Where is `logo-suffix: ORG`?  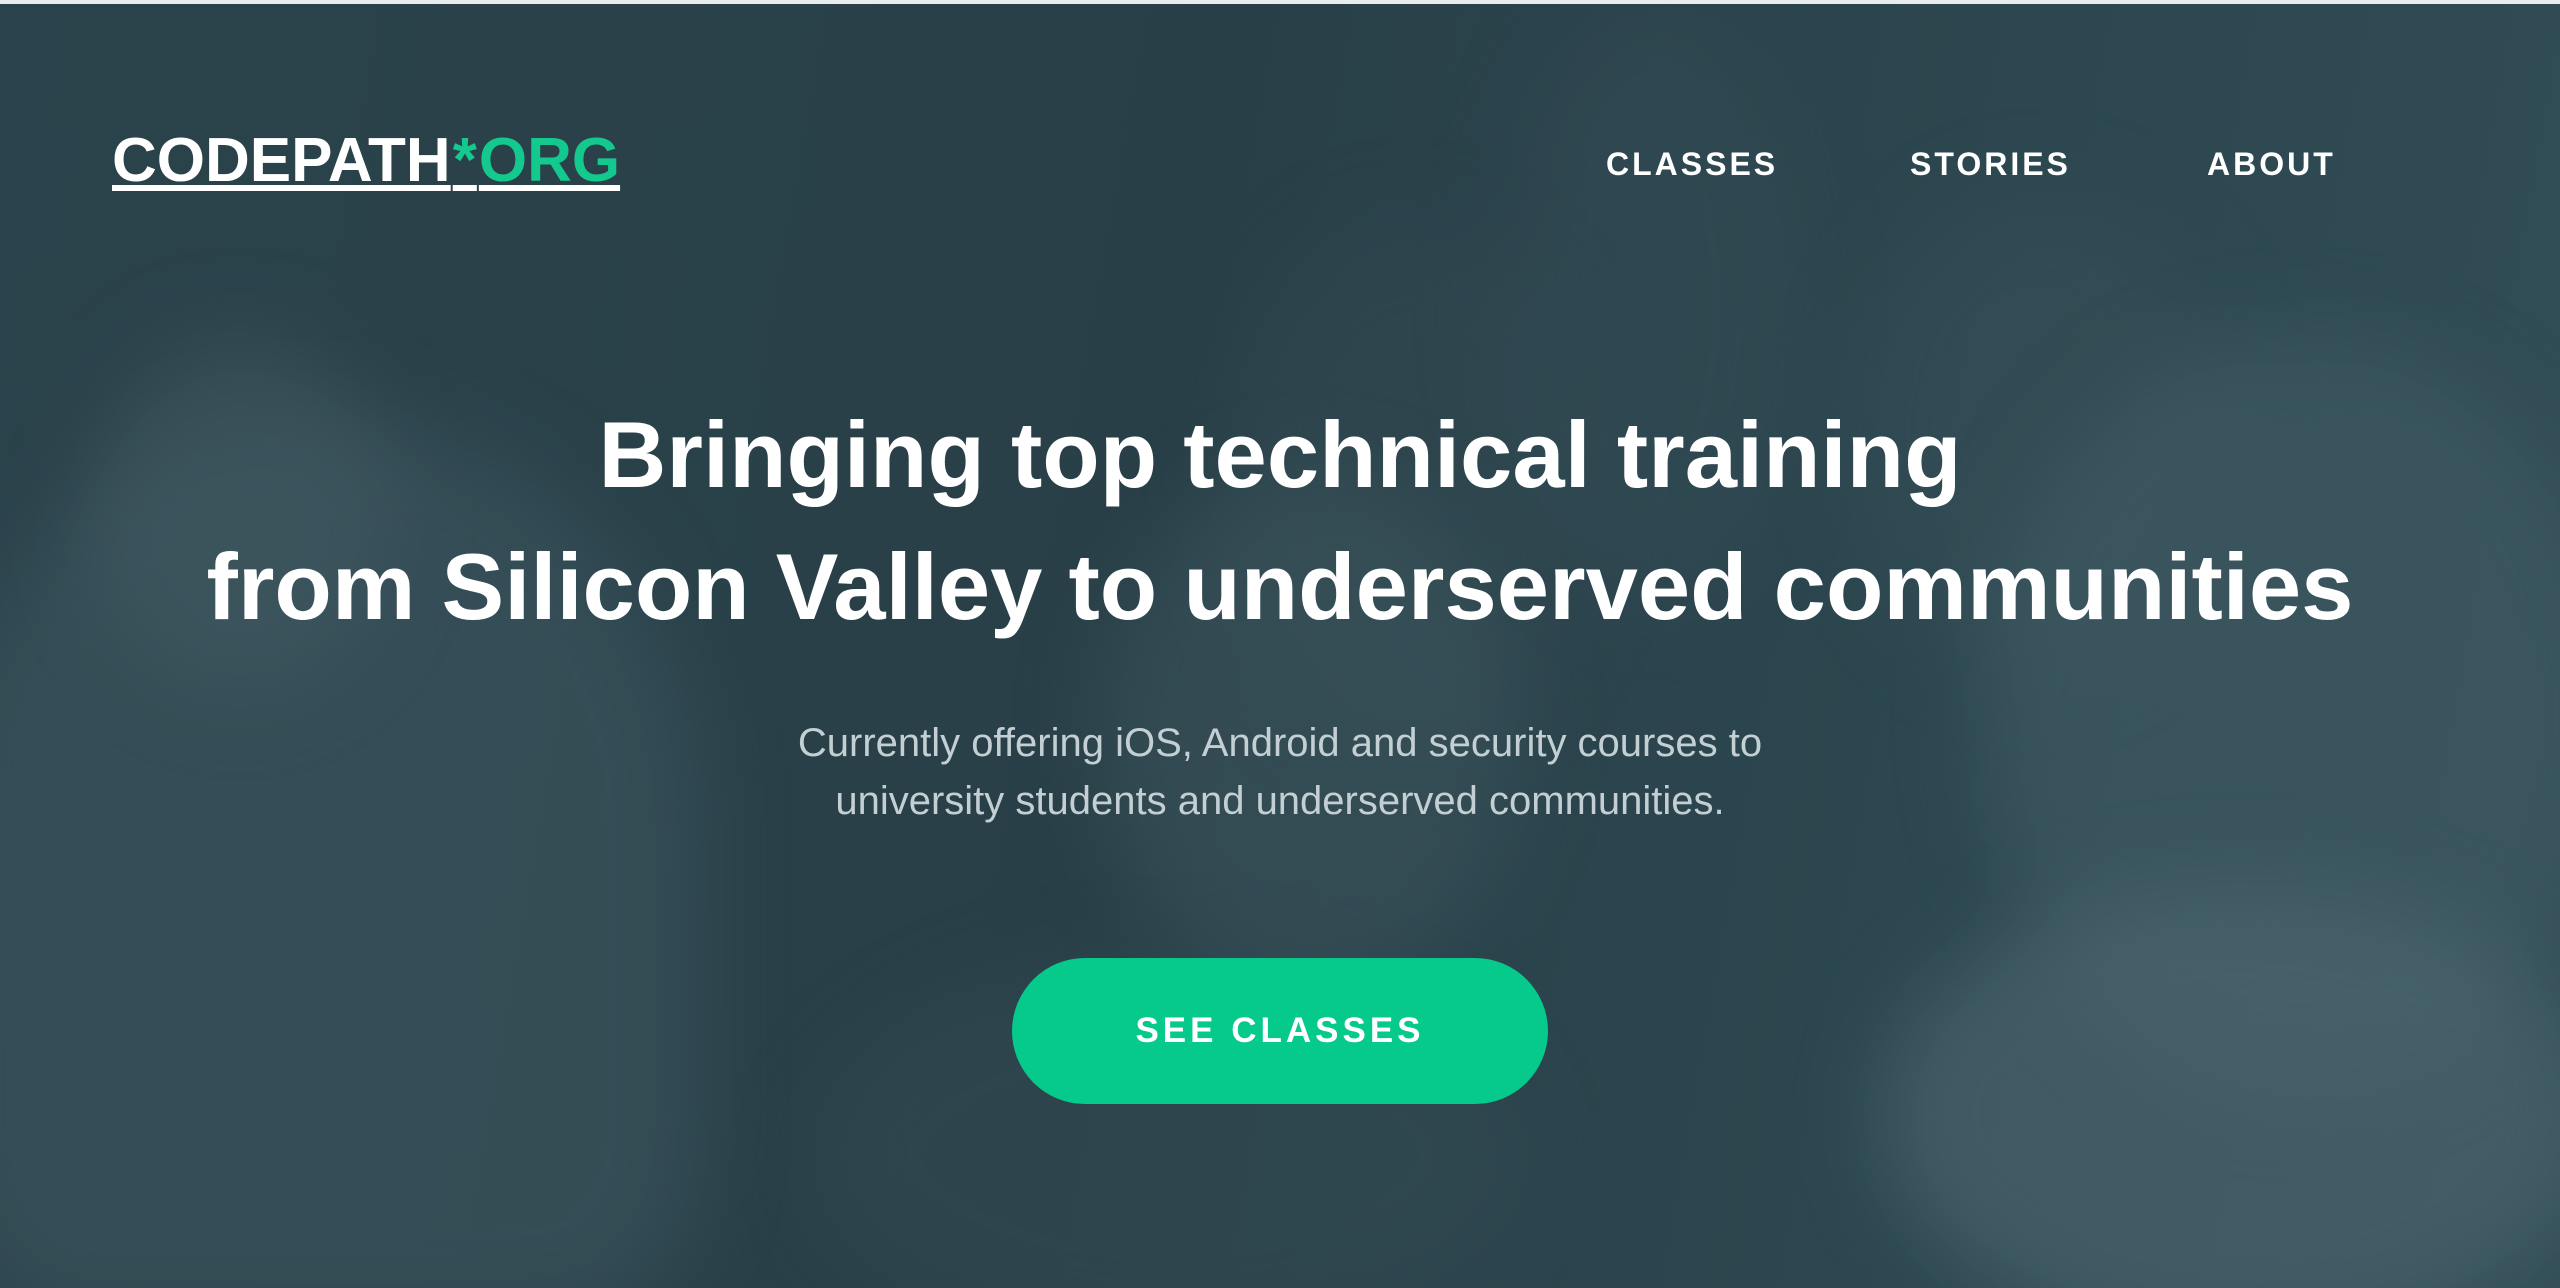
logo-suffix: ORG is located at coordinates (549, 160).